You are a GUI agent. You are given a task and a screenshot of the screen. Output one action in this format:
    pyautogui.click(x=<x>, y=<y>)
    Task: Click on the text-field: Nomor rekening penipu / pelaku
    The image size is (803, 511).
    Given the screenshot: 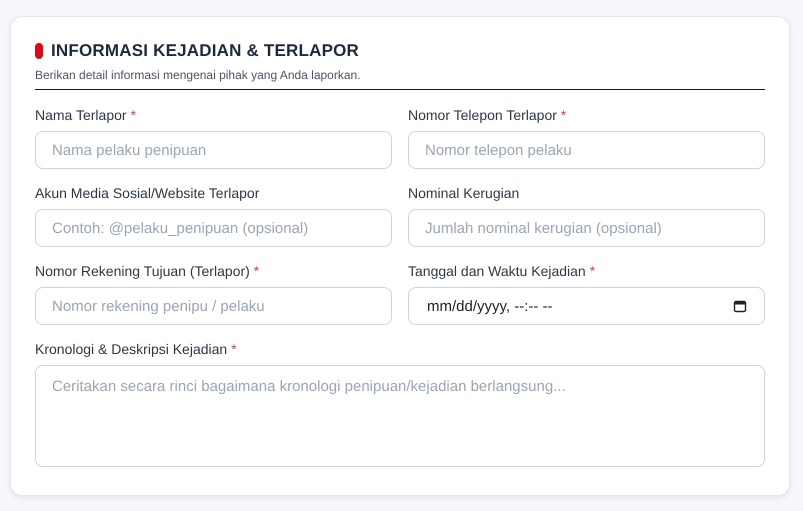 What is the action you would take?
    pyautogui.click(x=213, y=306)
    